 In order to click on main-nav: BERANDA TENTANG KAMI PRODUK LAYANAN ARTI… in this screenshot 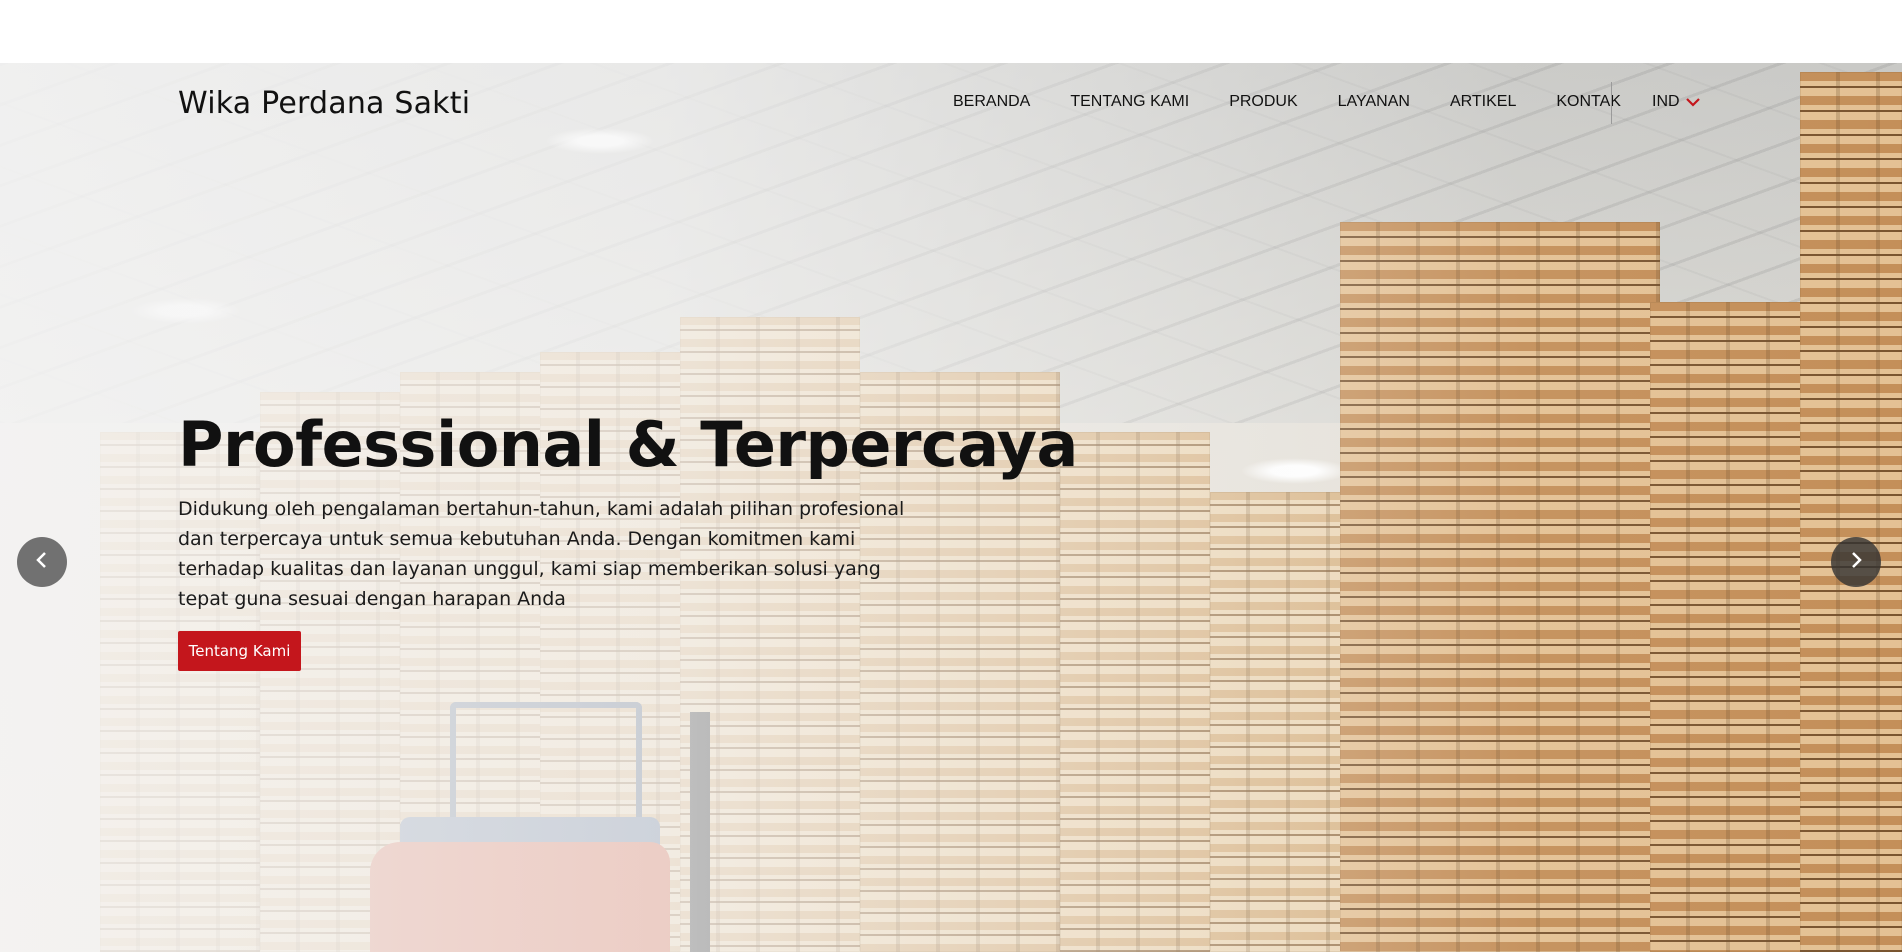, I will do `click(1307, 102)`.